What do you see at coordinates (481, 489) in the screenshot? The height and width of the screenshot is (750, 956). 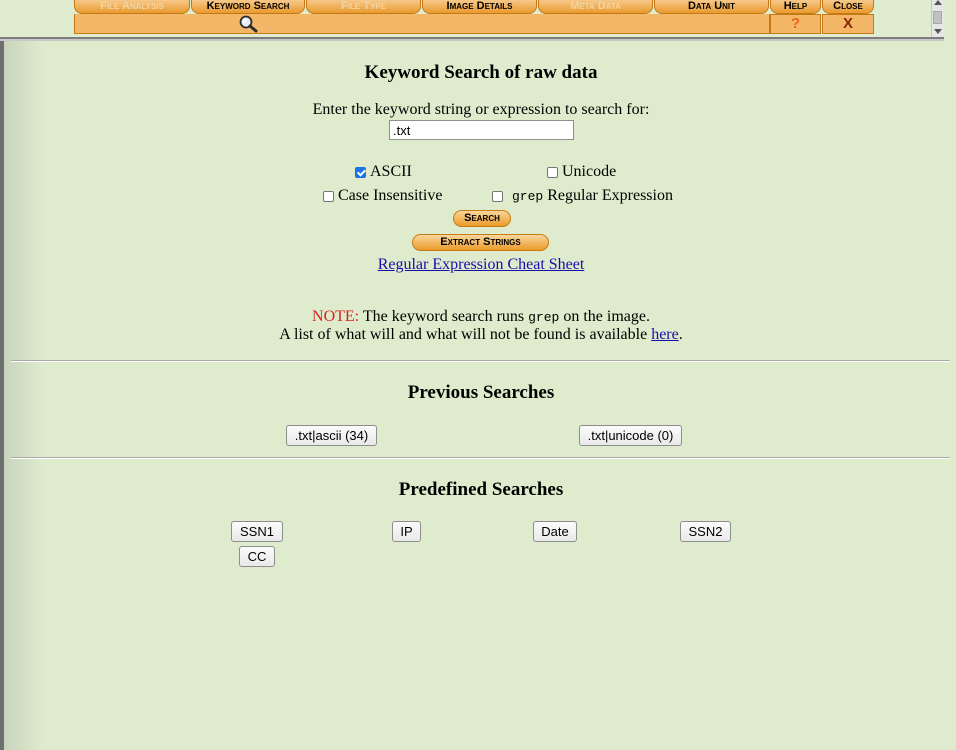 I see `predefined-searches-title: Predefined Searches` at bounding box center [481, 489].